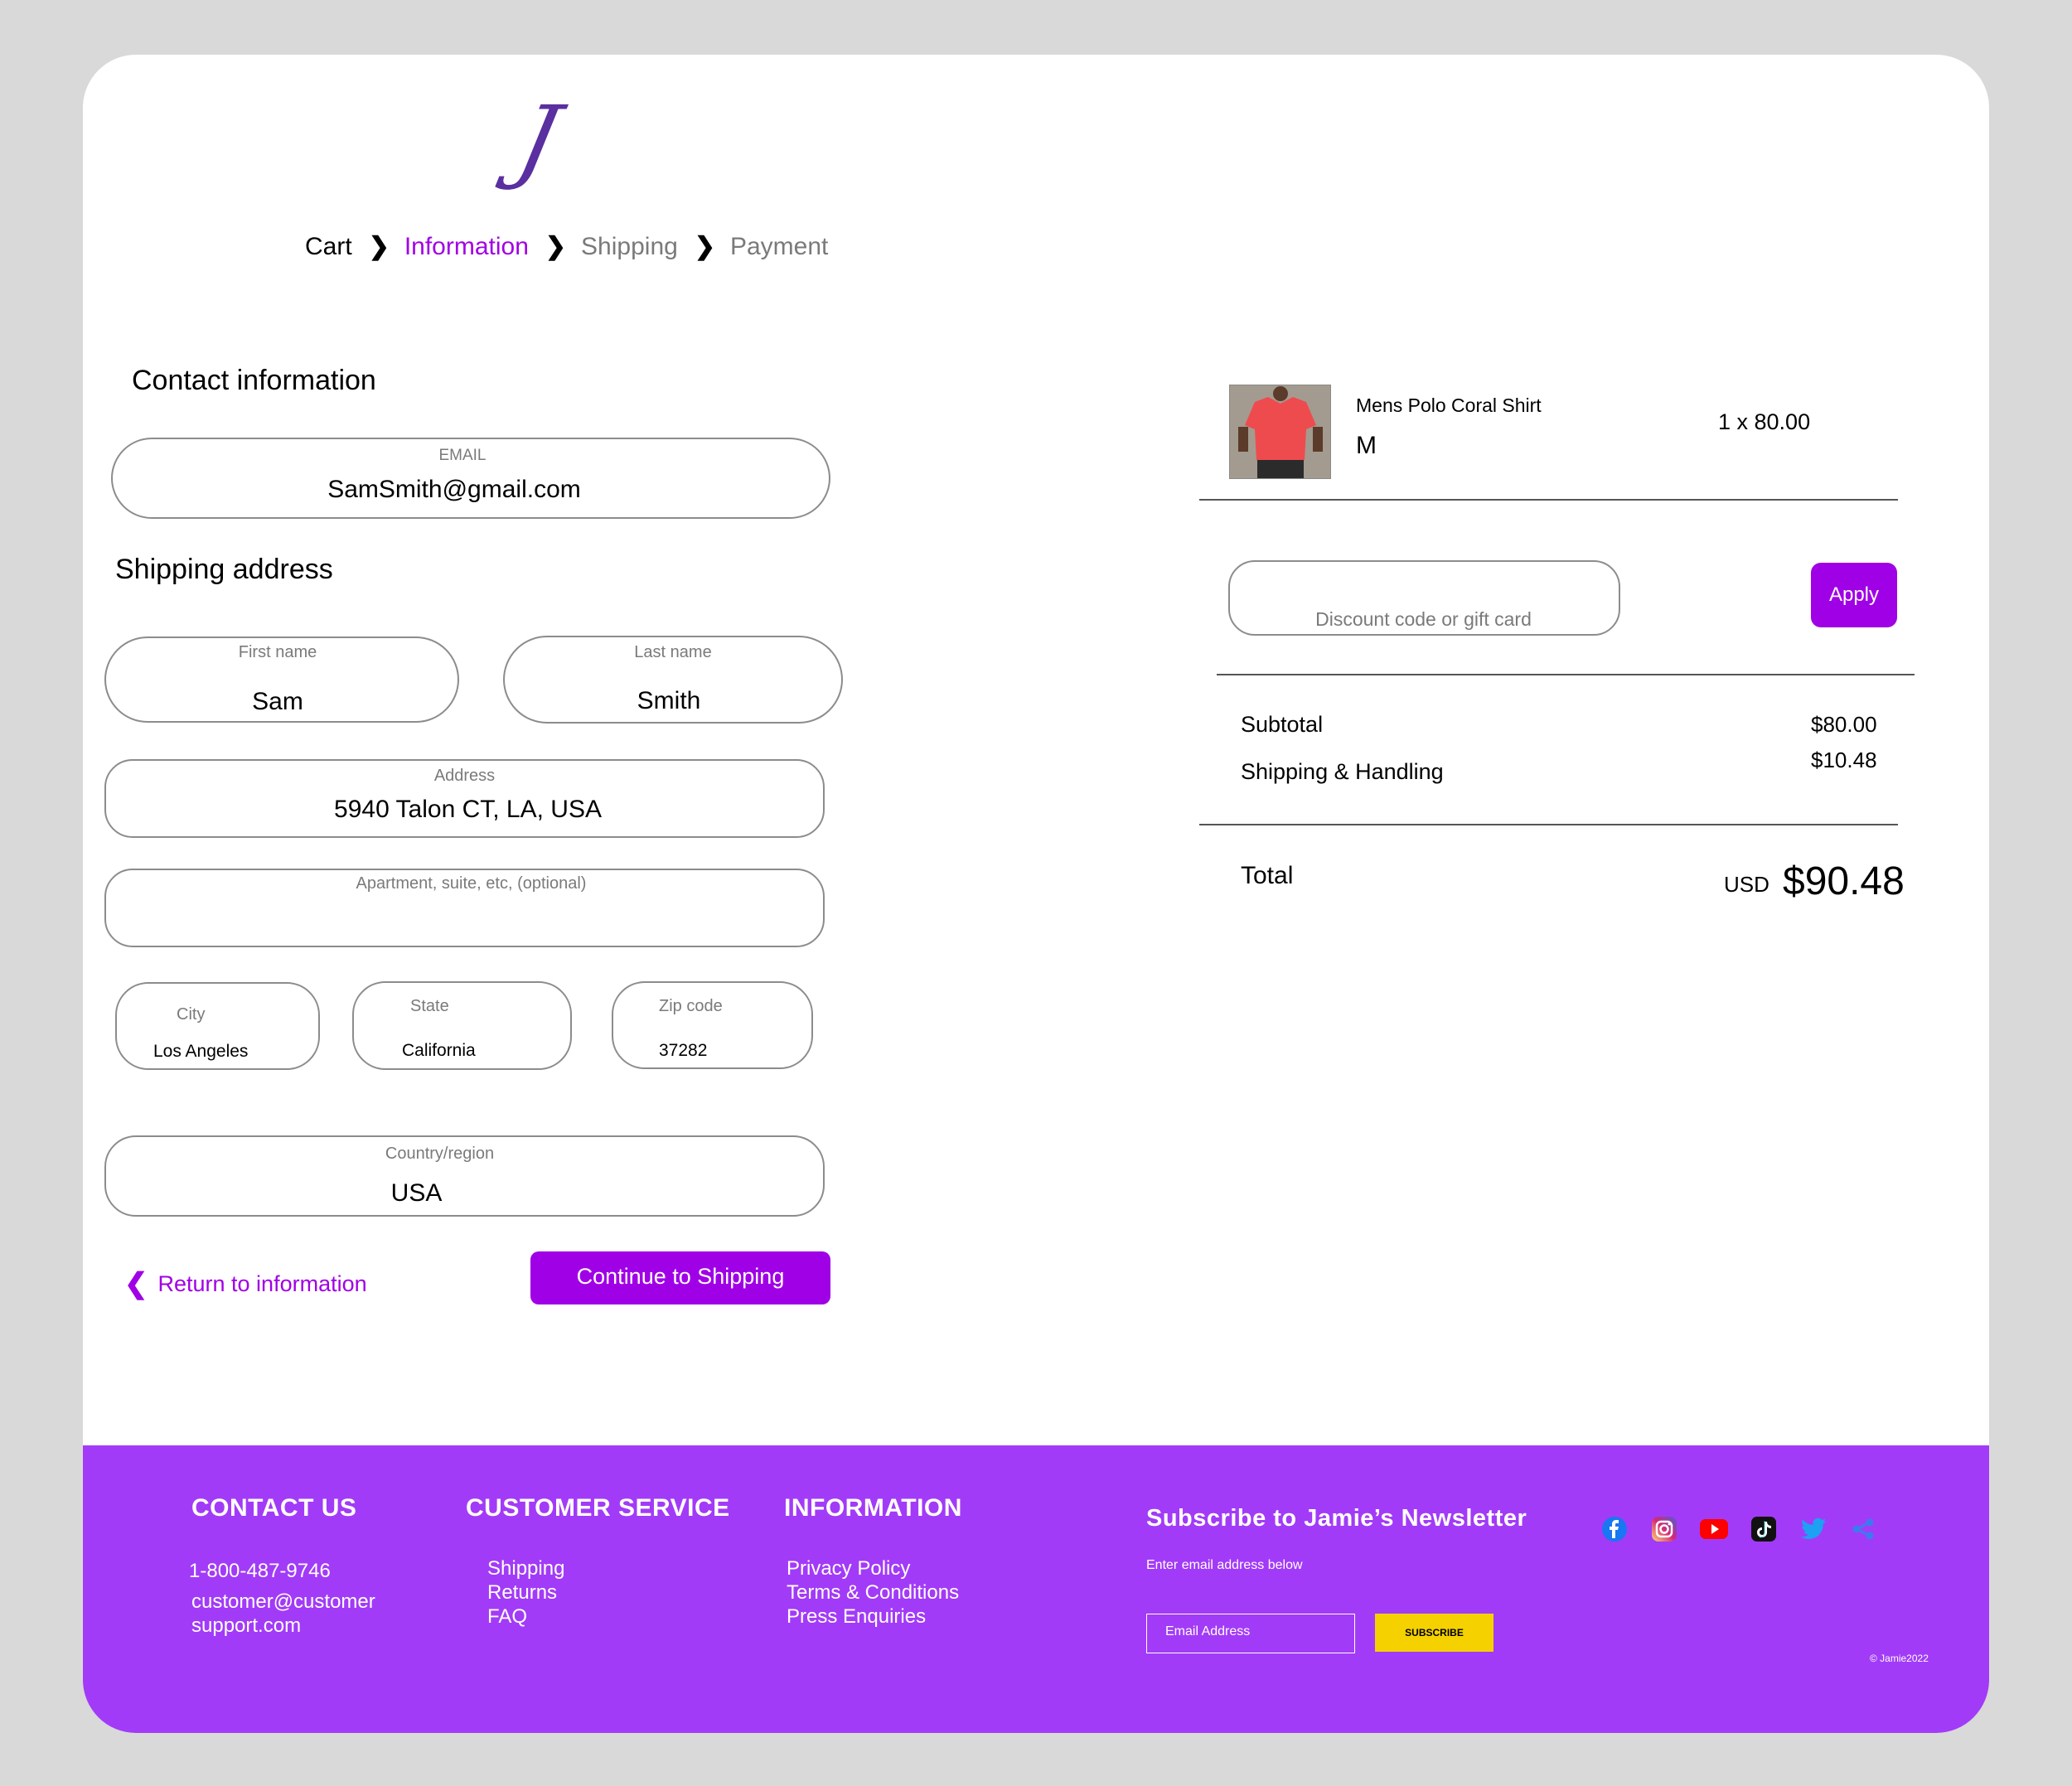 Image resolution: width=2072 pixels, height=1786 pixels. What do you see at coordinates (1863, 1529) in the screenshot?
I see `share-icon` at bounding box center [1863, 1529].